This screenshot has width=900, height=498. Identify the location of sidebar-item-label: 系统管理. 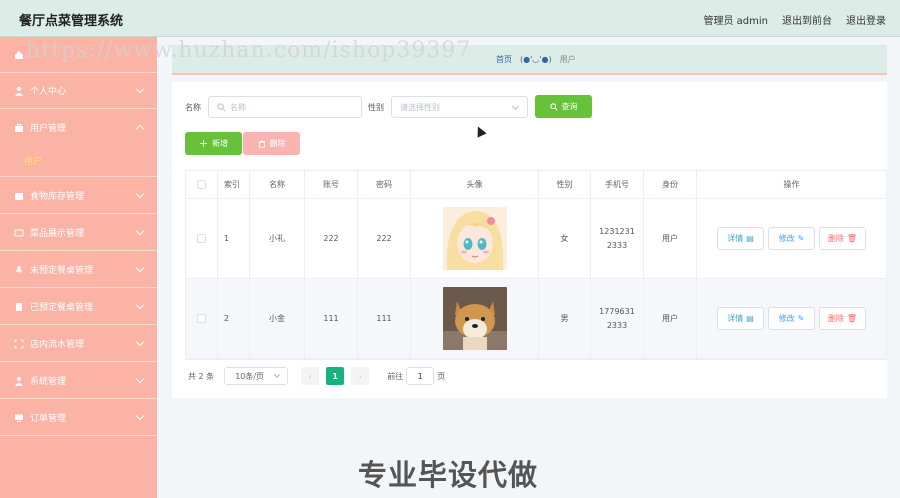
(48, 382).